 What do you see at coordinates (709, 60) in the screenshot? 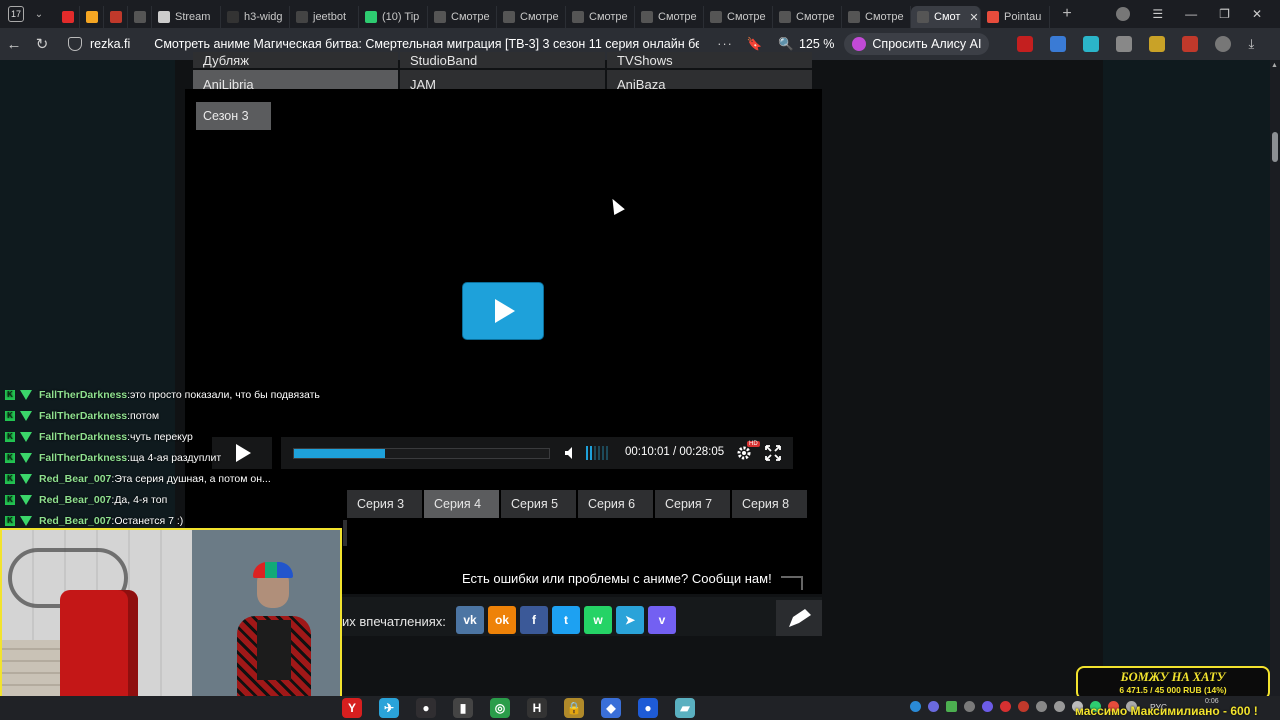
I see `translator-option: TVShows` at bounding box center [709, 60].